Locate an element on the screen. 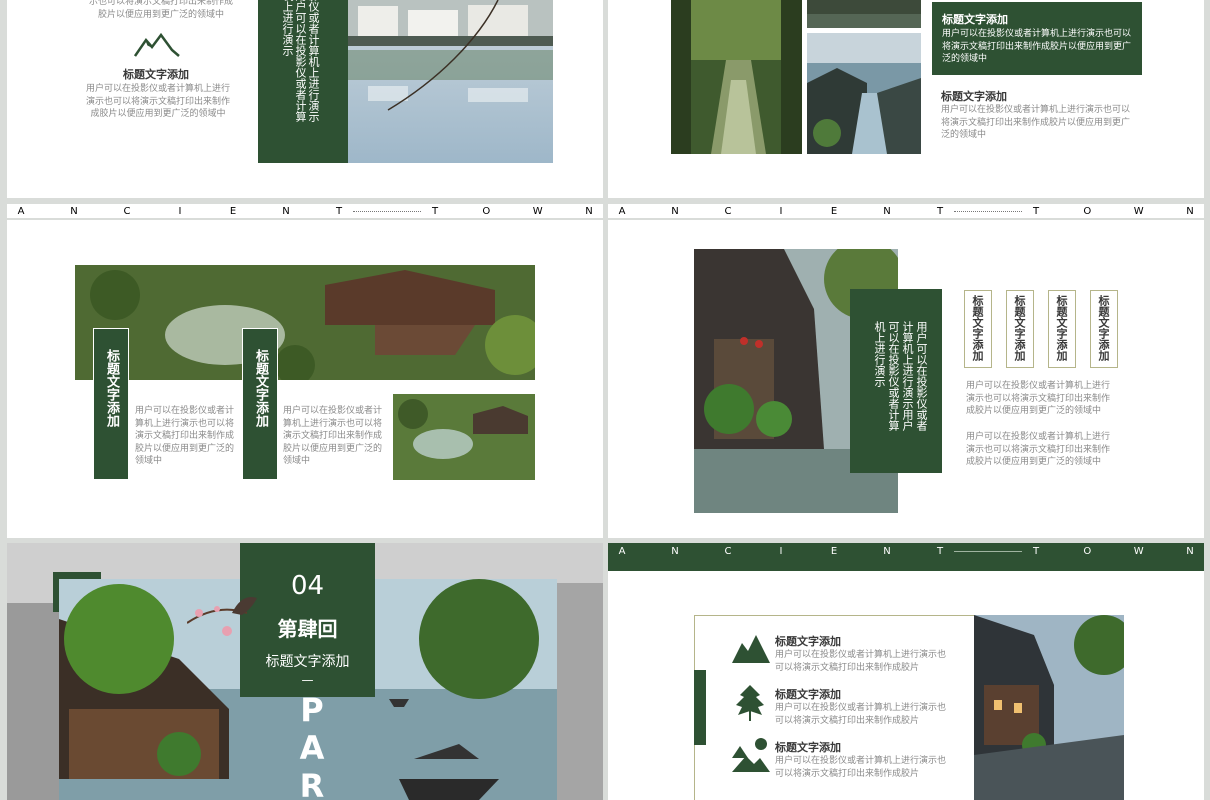  leaf-icon is located at coordinates (750, 703).